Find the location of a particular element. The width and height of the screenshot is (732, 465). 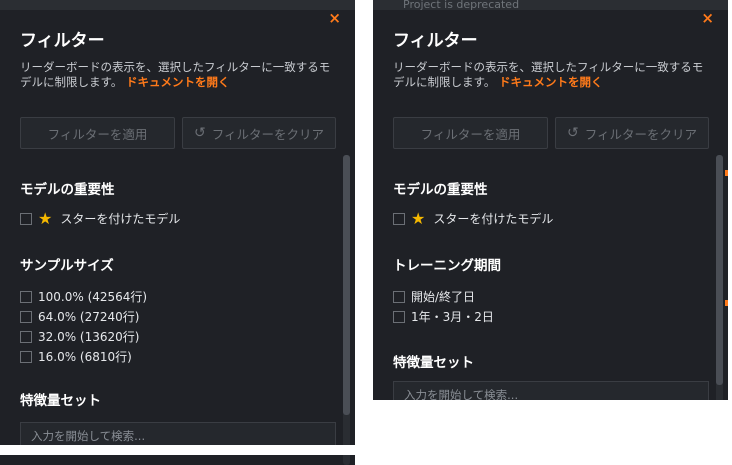

top-strip is located at coordinates (177, 5).